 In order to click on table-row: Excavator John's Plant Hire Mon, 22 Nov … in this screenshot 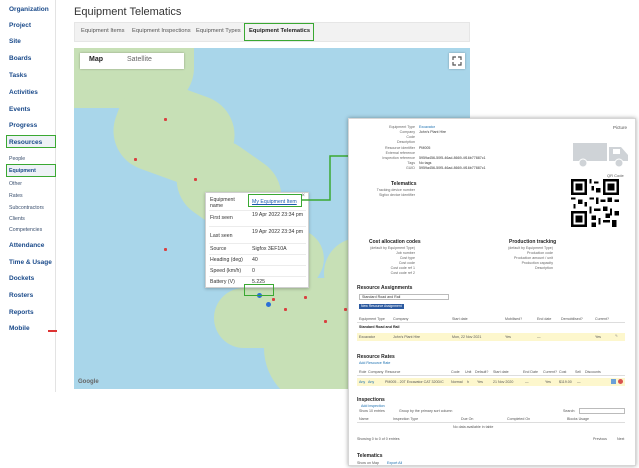, I will do `click(491, 337)`.